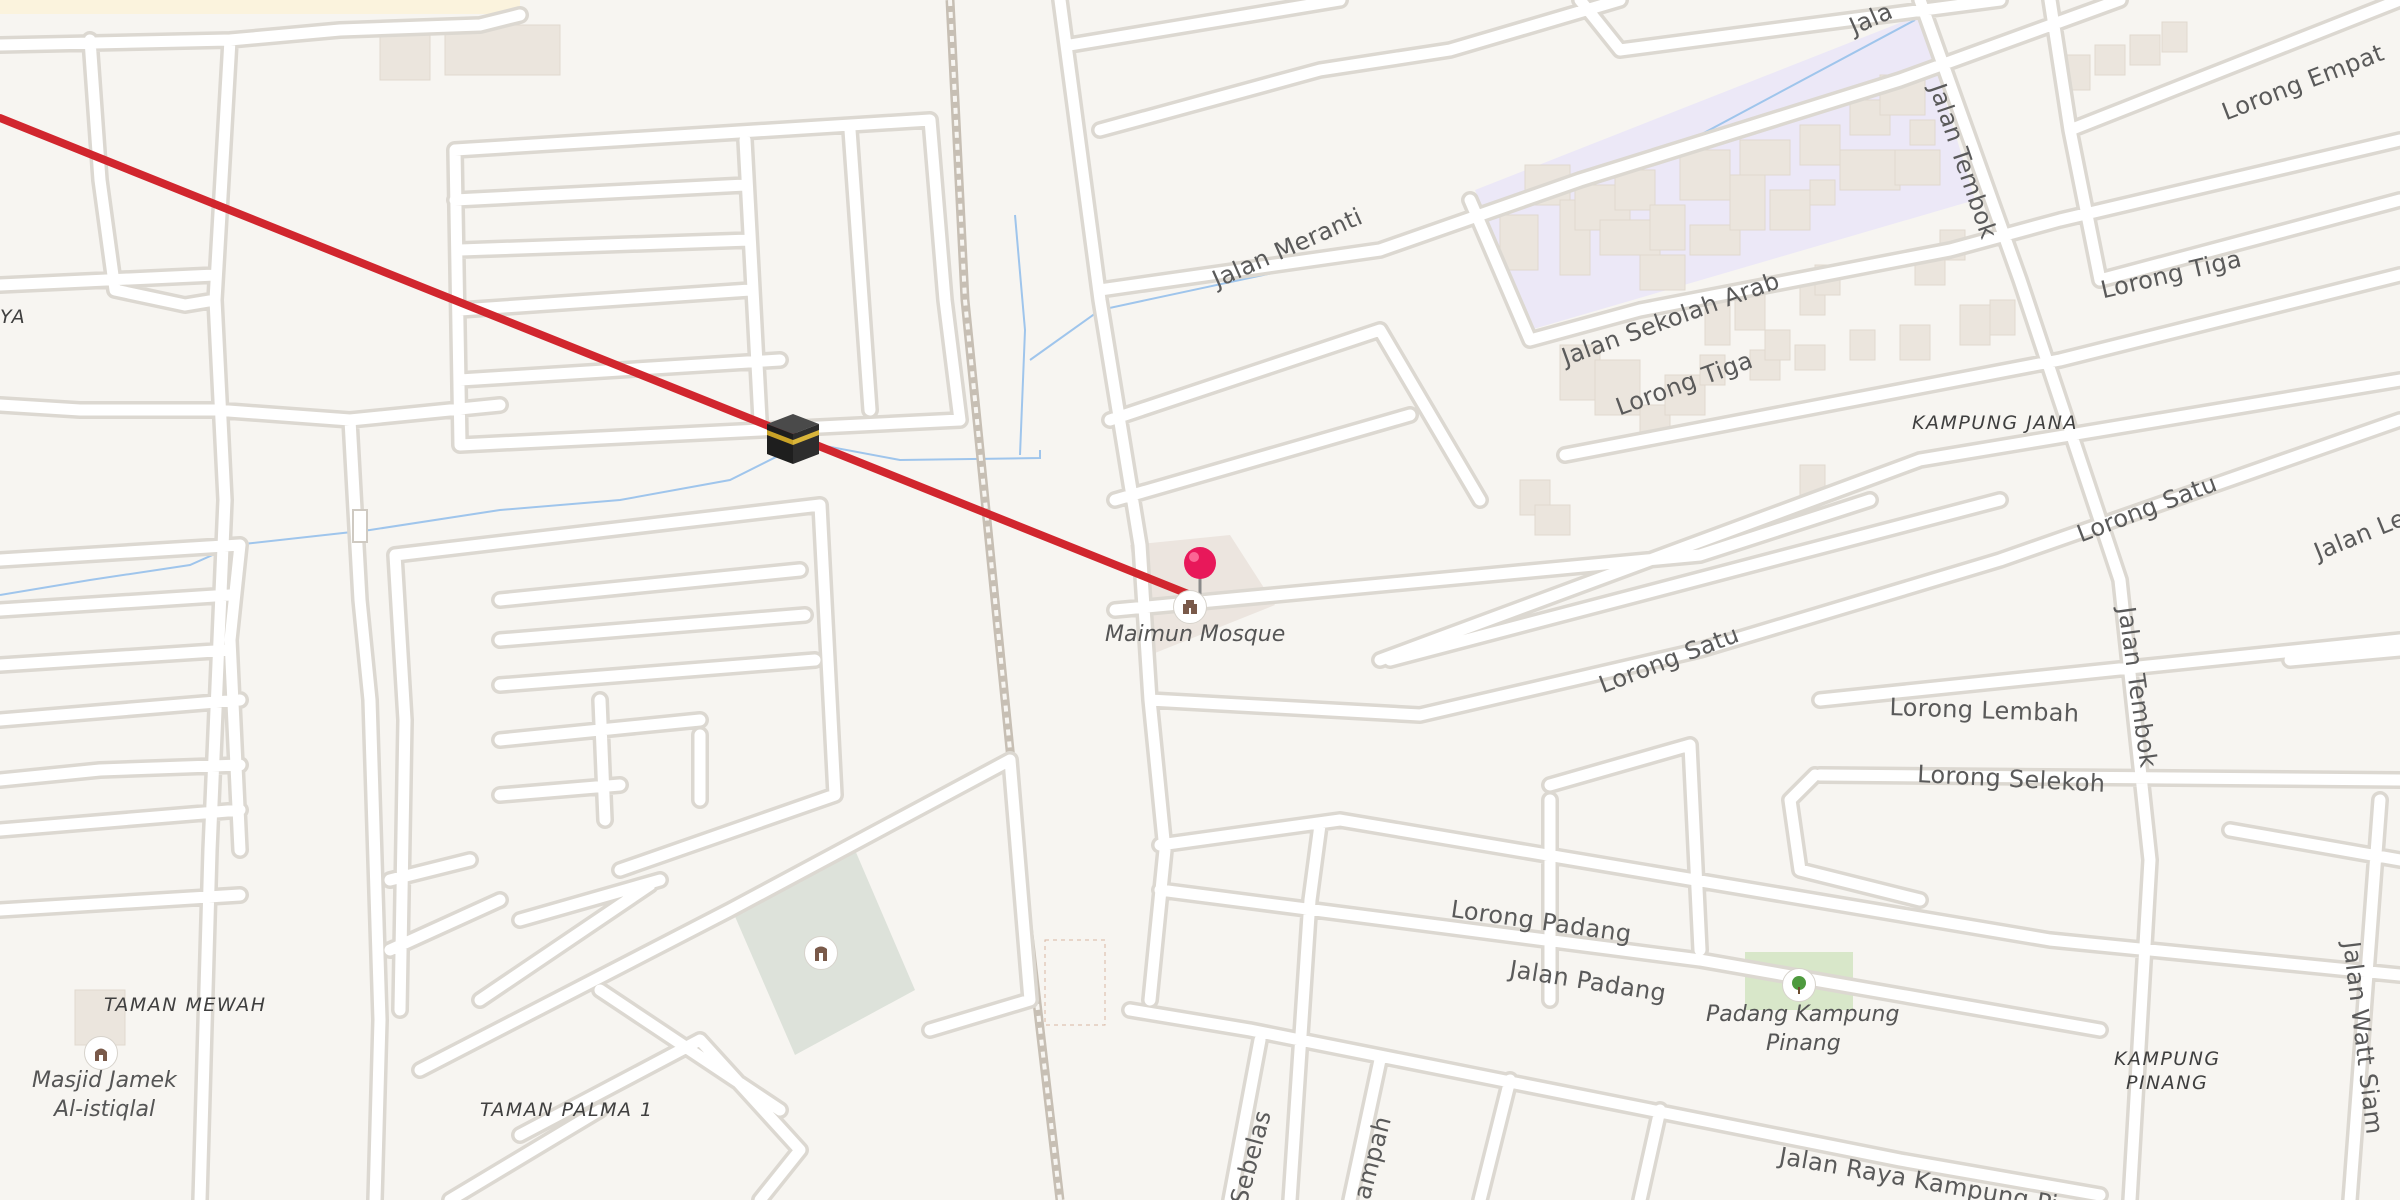  What do you see at coordinates (1799, 985) in the screenshot?
I see `tree-icon` at bounding box center [1799, 985].